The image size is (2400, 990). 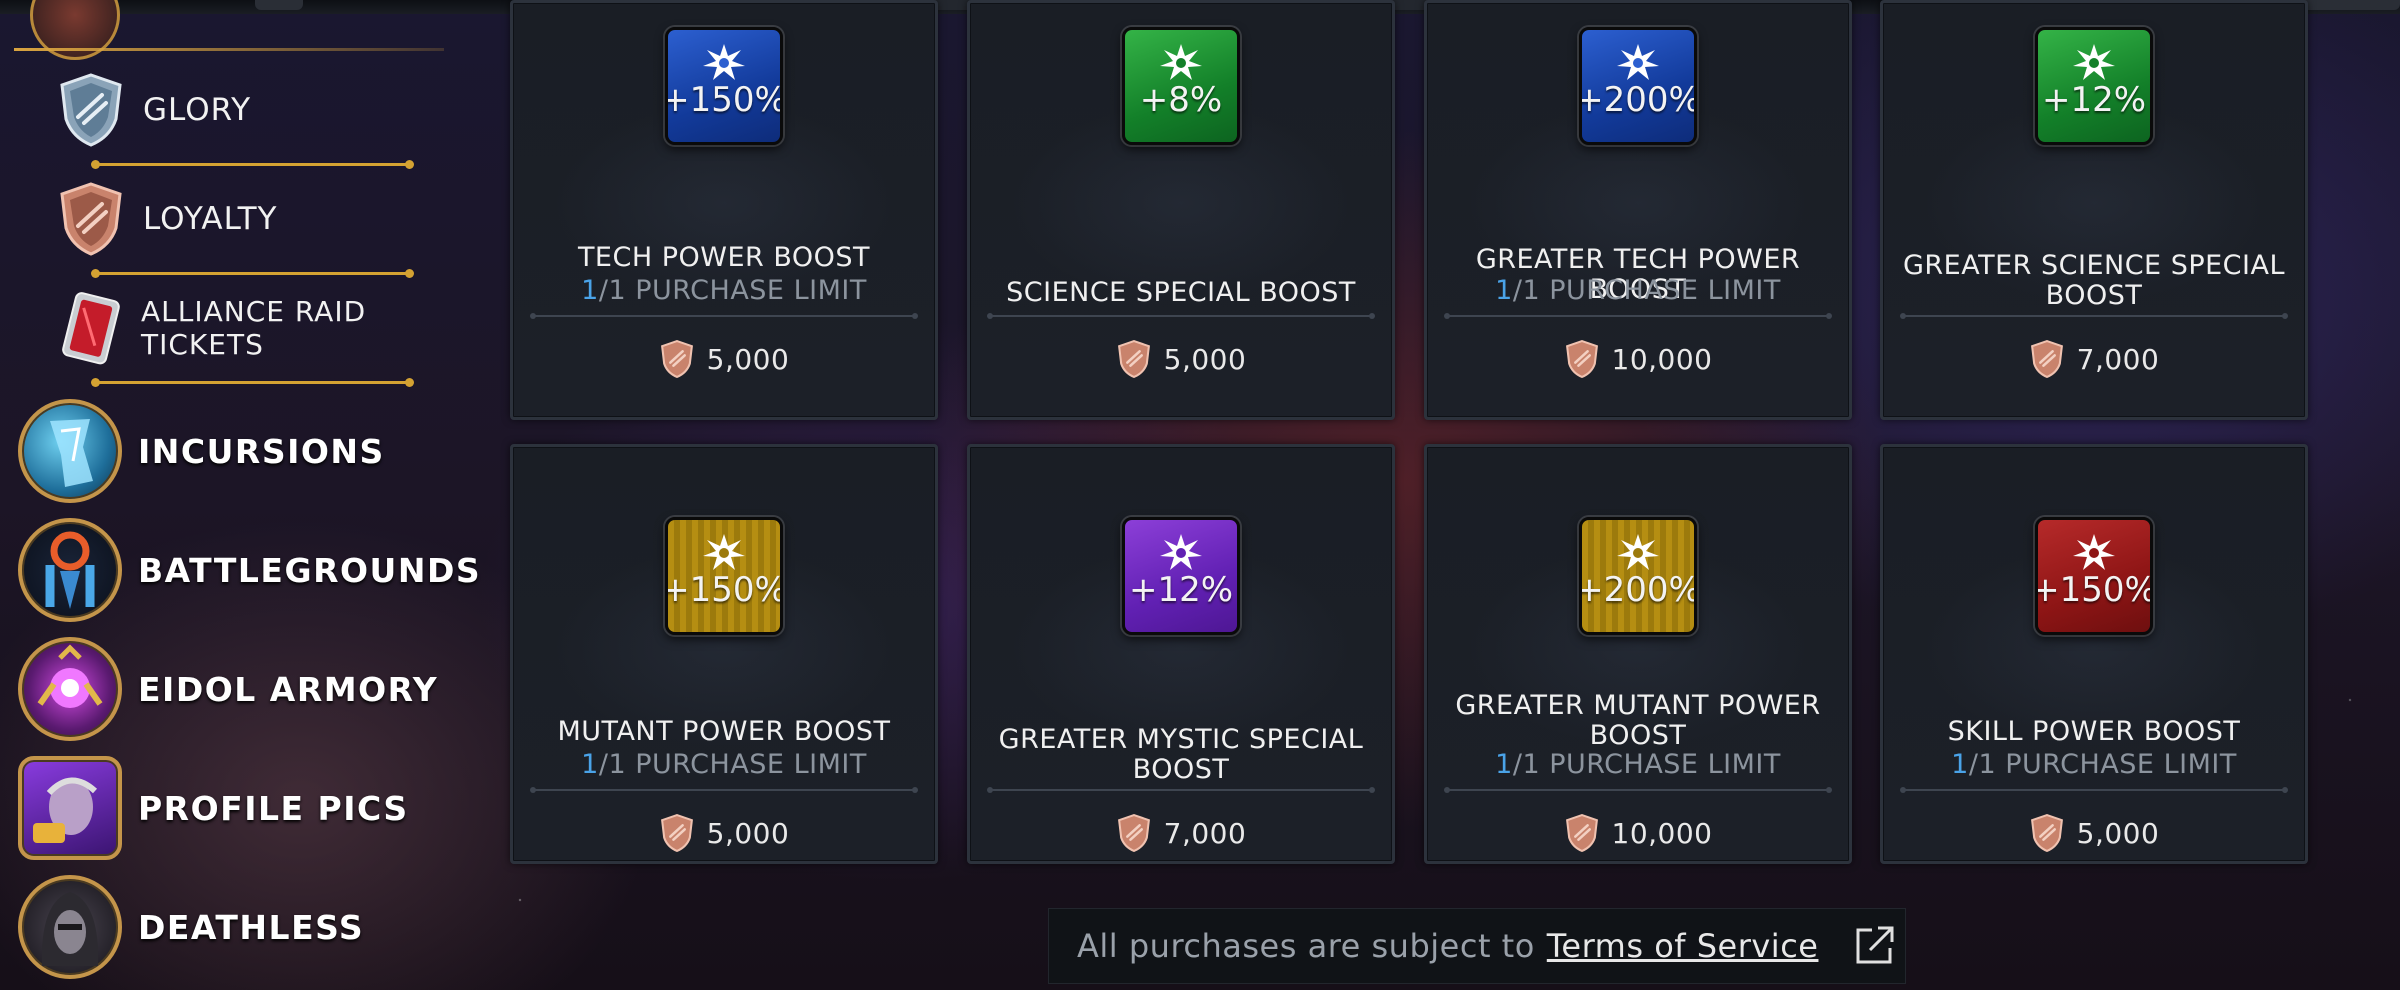 I want to click on sidebar-item-battlegrounds: BATTLEGROUNDS, so click(x=249, y=570).